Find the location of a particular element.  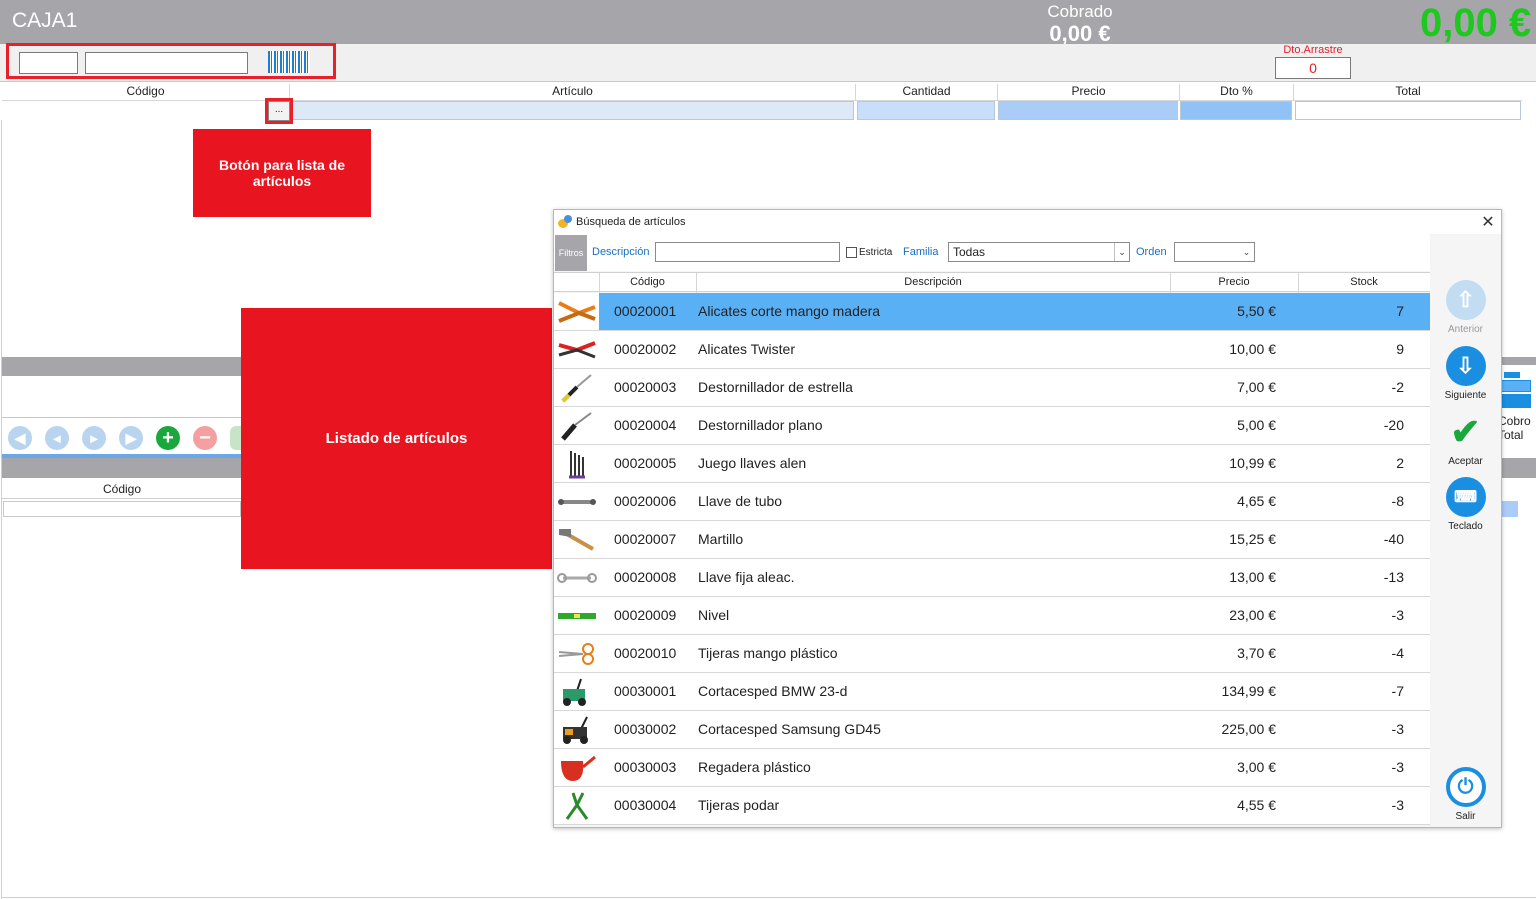

pos-title: CAJA1 is located at coordinates (45, 20).